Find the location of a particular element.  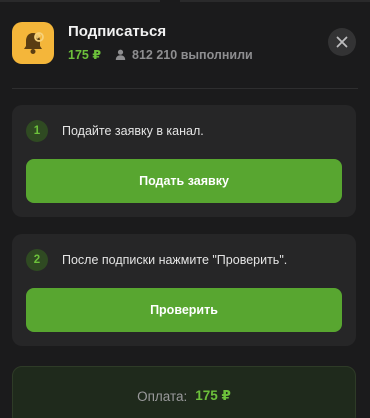

check-button: Проверить is located at coordinates (184, 310).